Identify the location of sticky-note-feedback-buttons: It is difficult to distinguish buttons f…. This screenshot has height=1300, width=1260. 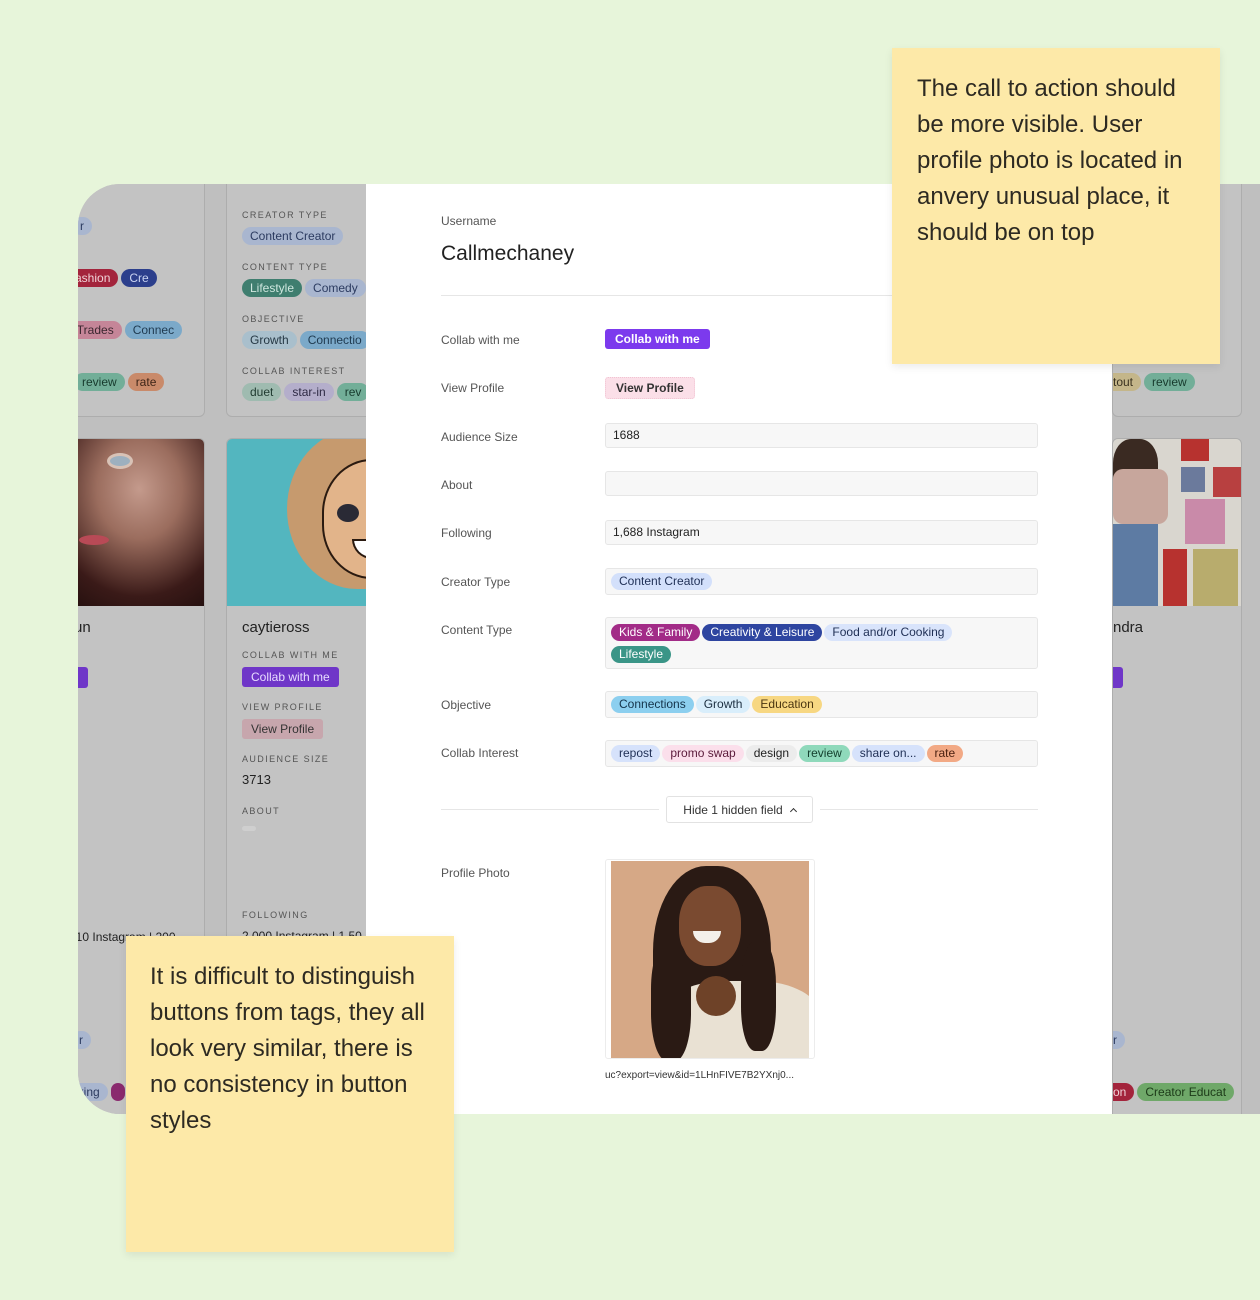
(290, 1094).